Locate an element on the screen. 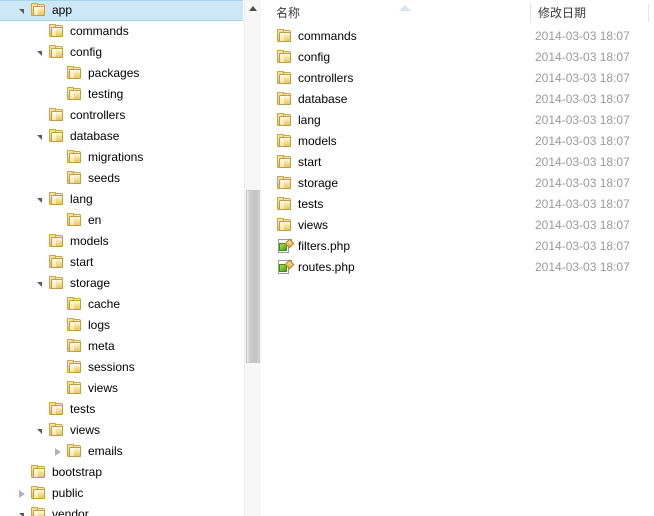 This screenshot has height=516, width=654. file-name-label: controllers is located at coordinates (326, 78).